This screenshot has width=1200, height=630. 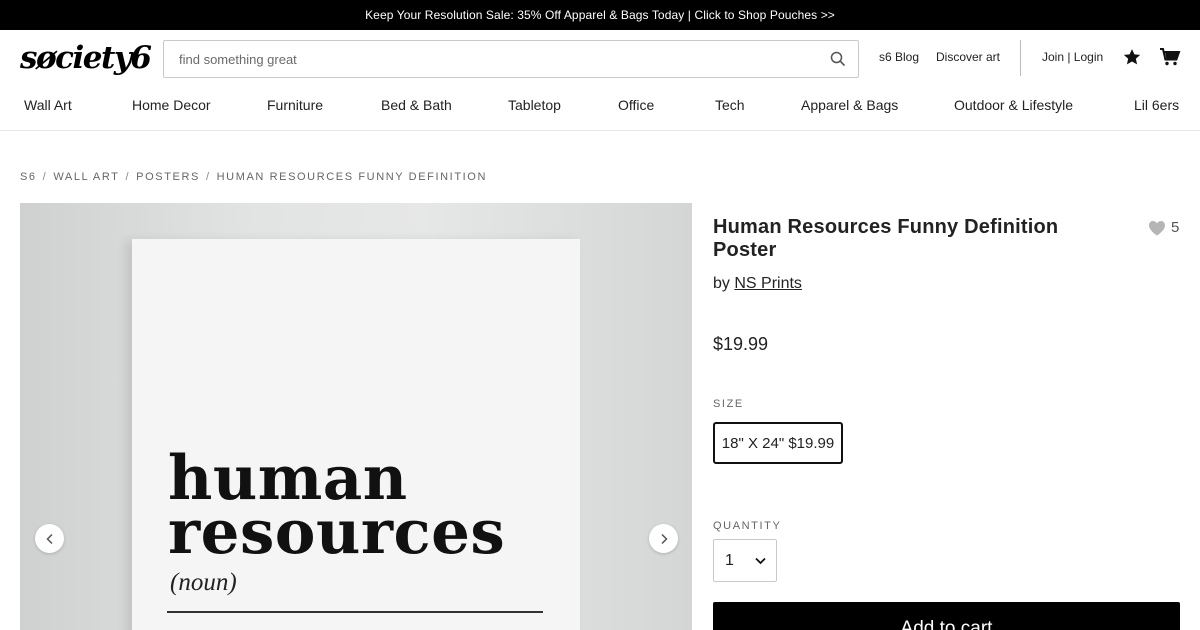 I want to click on artist-byline: by NS Prints, so click(x=757, y=284).